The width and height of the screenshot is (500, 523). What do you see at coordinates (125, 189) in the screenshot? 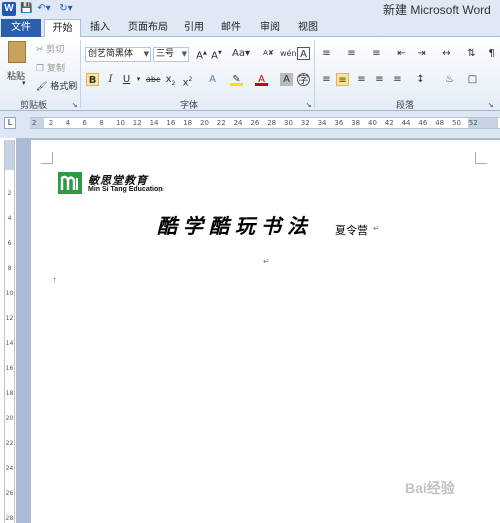
I see `logo-english-name: Min Si Tang Education` at bounding box center [125, 189].